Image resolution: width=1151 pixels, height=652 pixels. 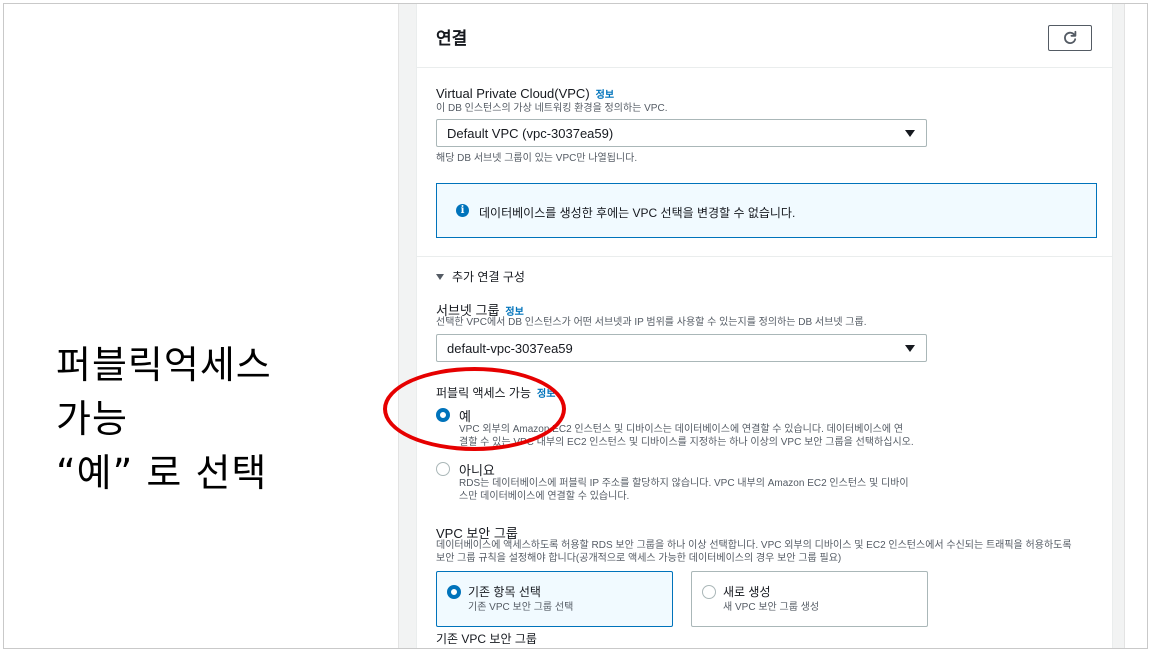 What do you see at coordinates (474, 409) in the screenshot?
I see `annotation-highlight-circle` at bounding box center [474, 409].